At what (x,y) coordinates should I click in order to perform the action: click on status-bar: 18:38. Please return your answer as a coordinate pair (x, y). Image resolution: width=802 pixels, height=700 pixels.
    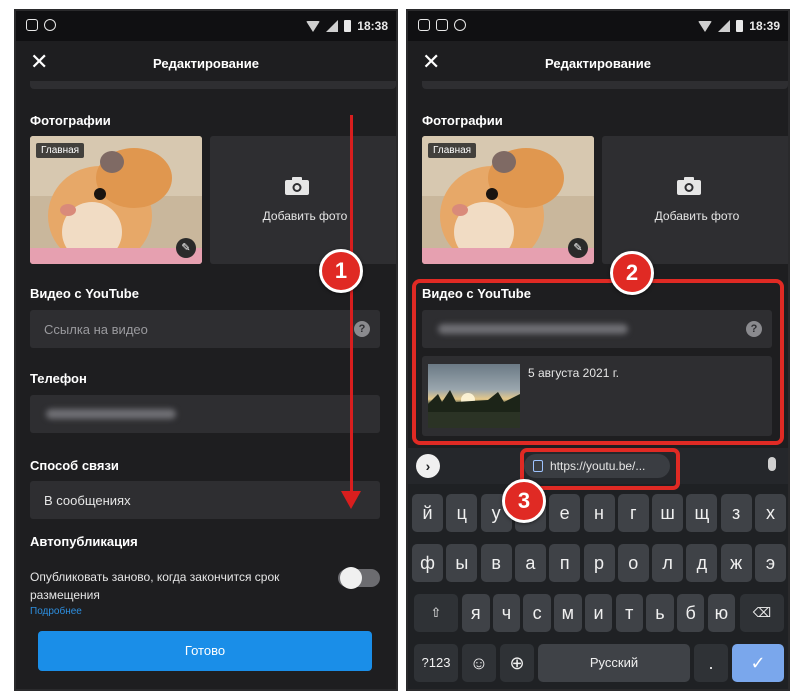
    Looking at the image, I should click on (206, 26).